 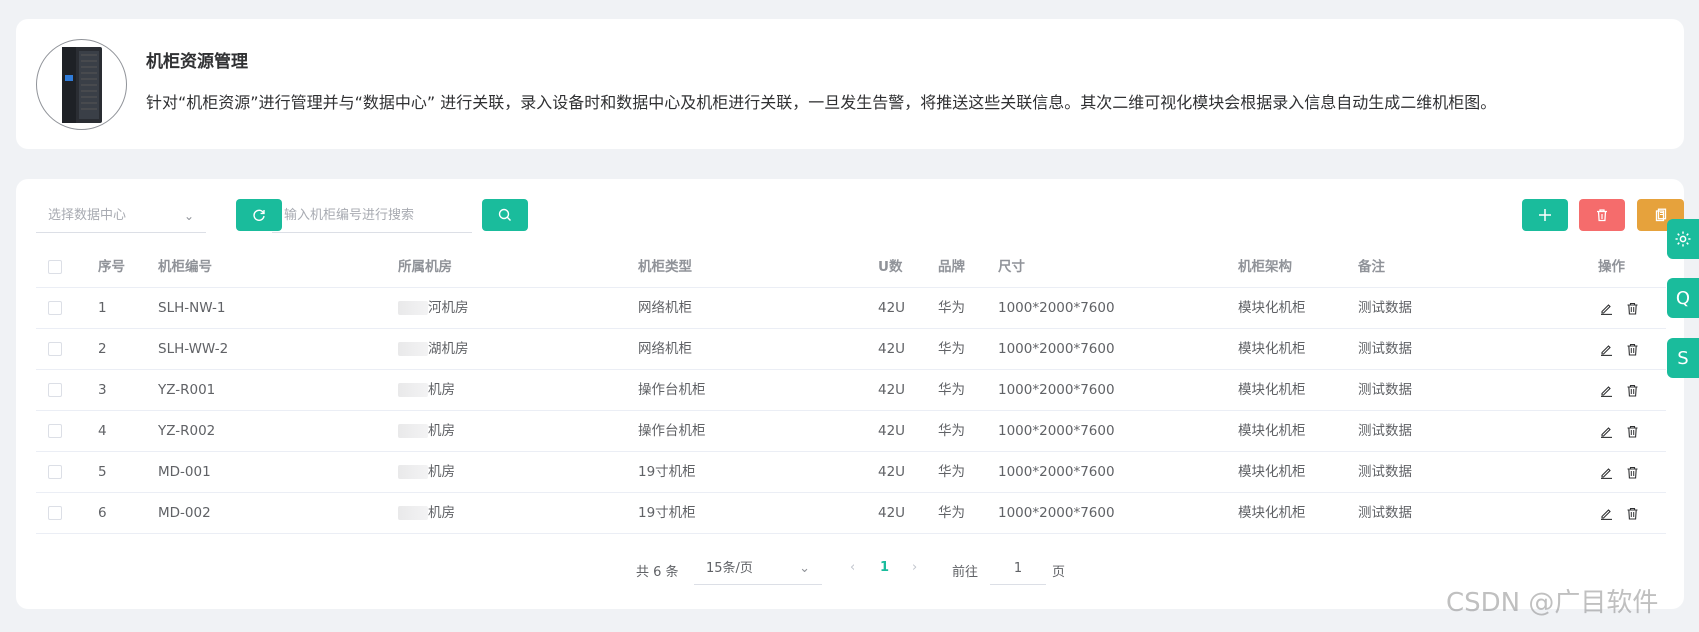 I want to click on row-idx: 4, so click(x=102, y=431).